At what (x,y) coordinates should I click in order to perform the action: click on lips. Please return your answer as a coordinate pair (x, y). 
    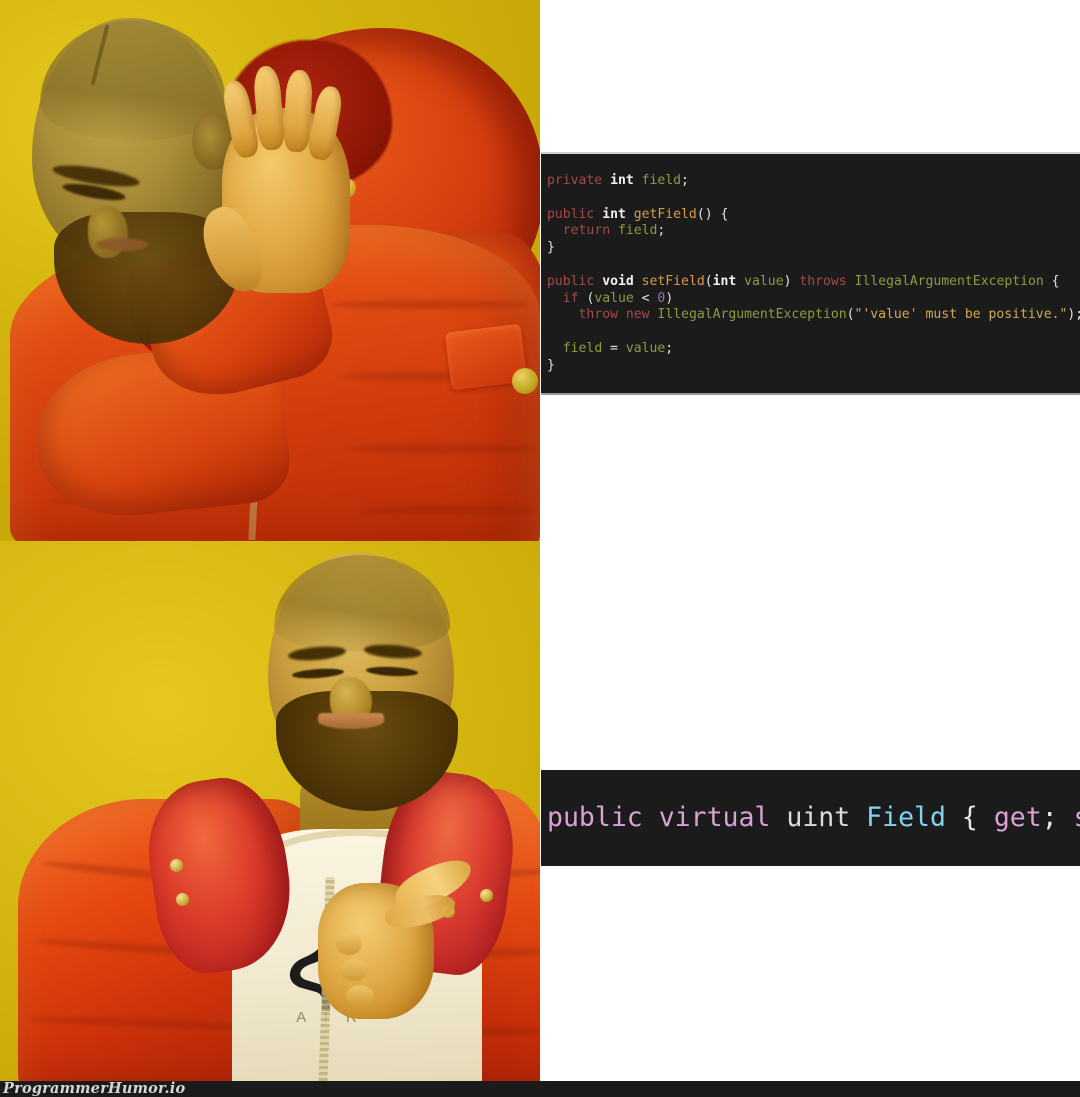
    Looking at the image, I should click on (122, 244).